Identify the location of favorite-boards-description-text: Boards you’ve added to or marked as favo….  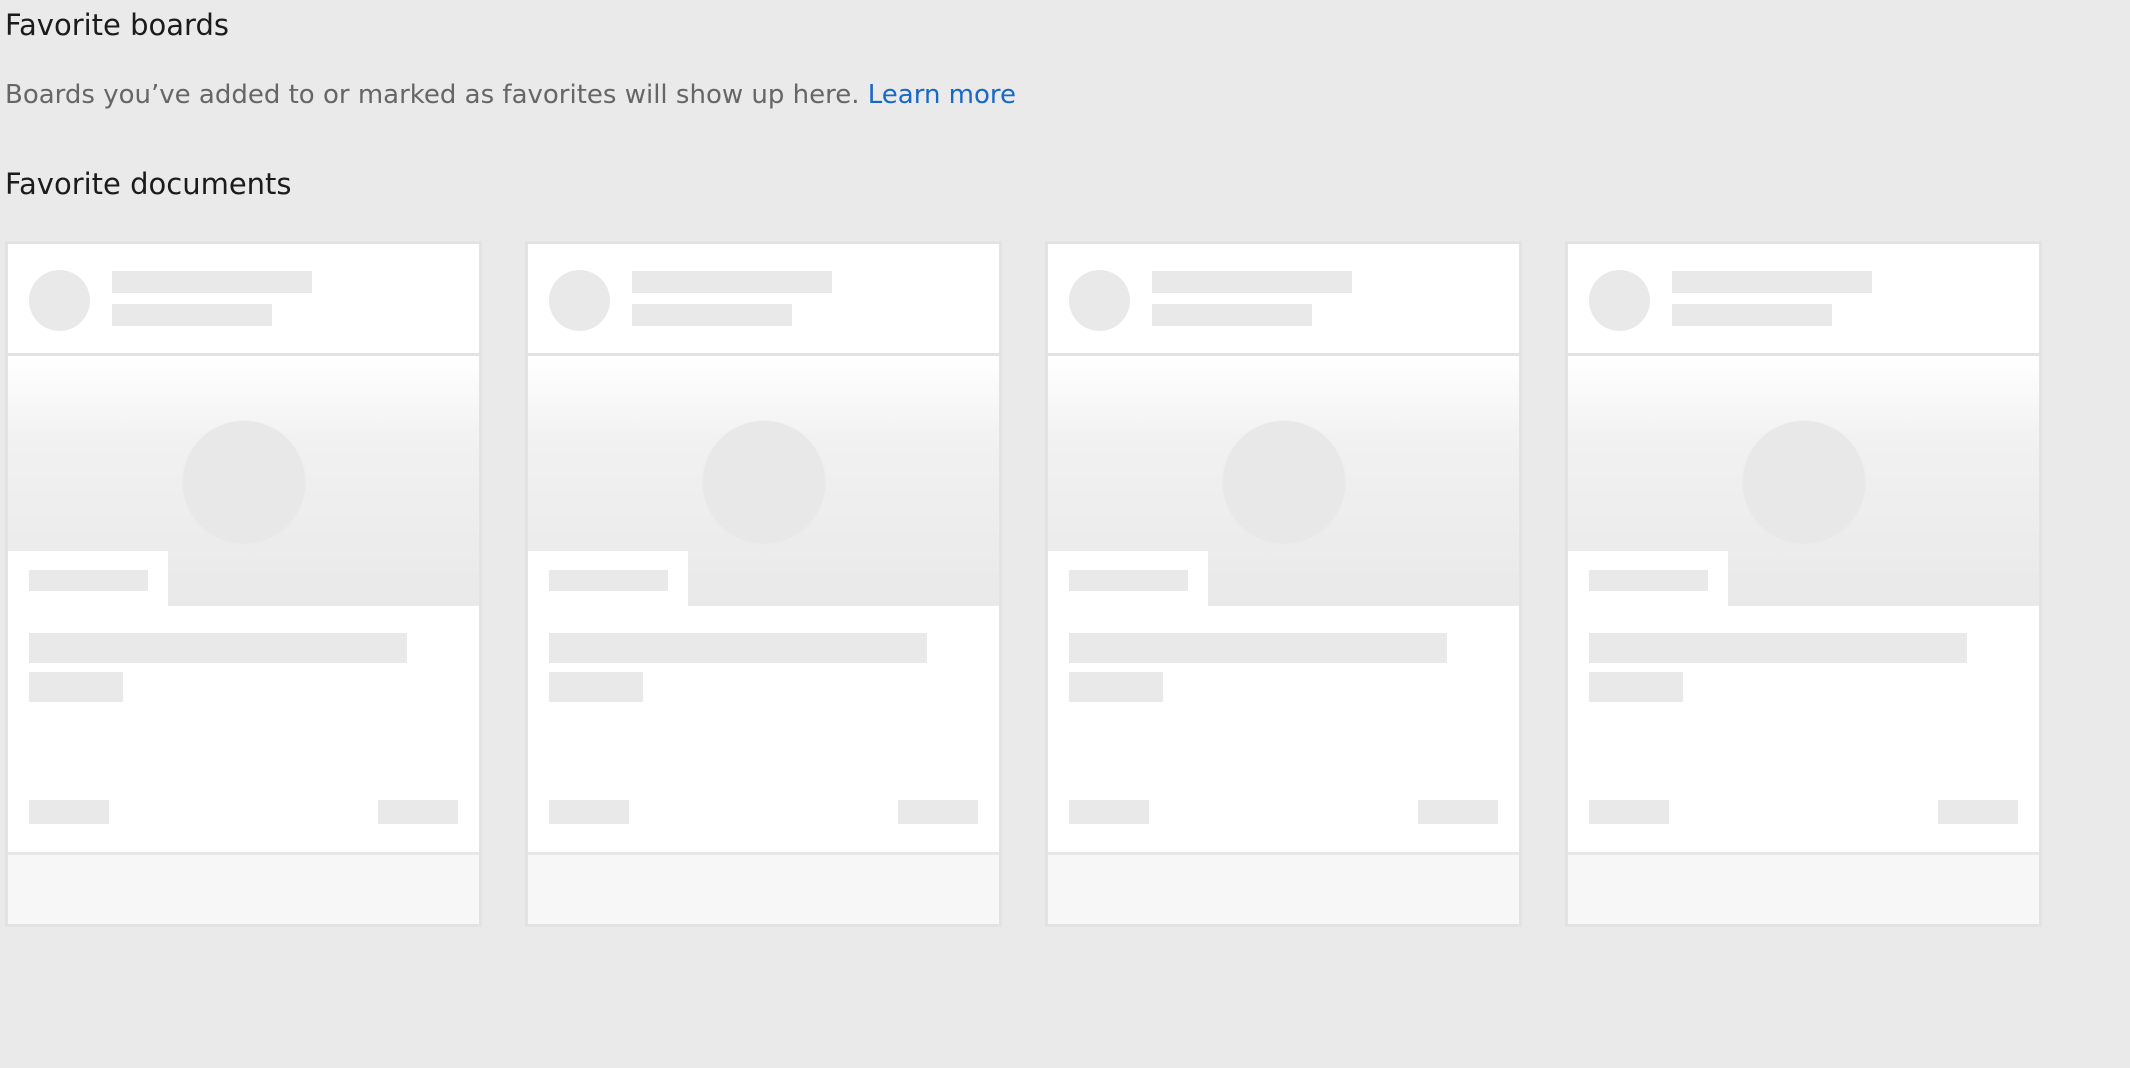
(432, 95).